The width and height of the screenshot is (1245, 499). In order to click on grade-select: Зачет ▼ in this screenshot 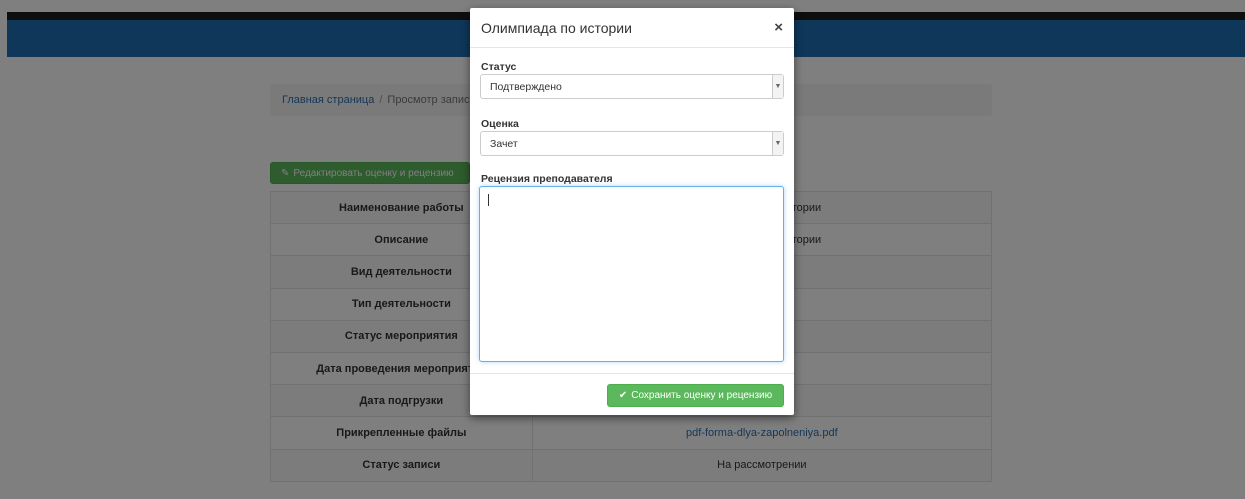, I will do `click(632, 143)`.